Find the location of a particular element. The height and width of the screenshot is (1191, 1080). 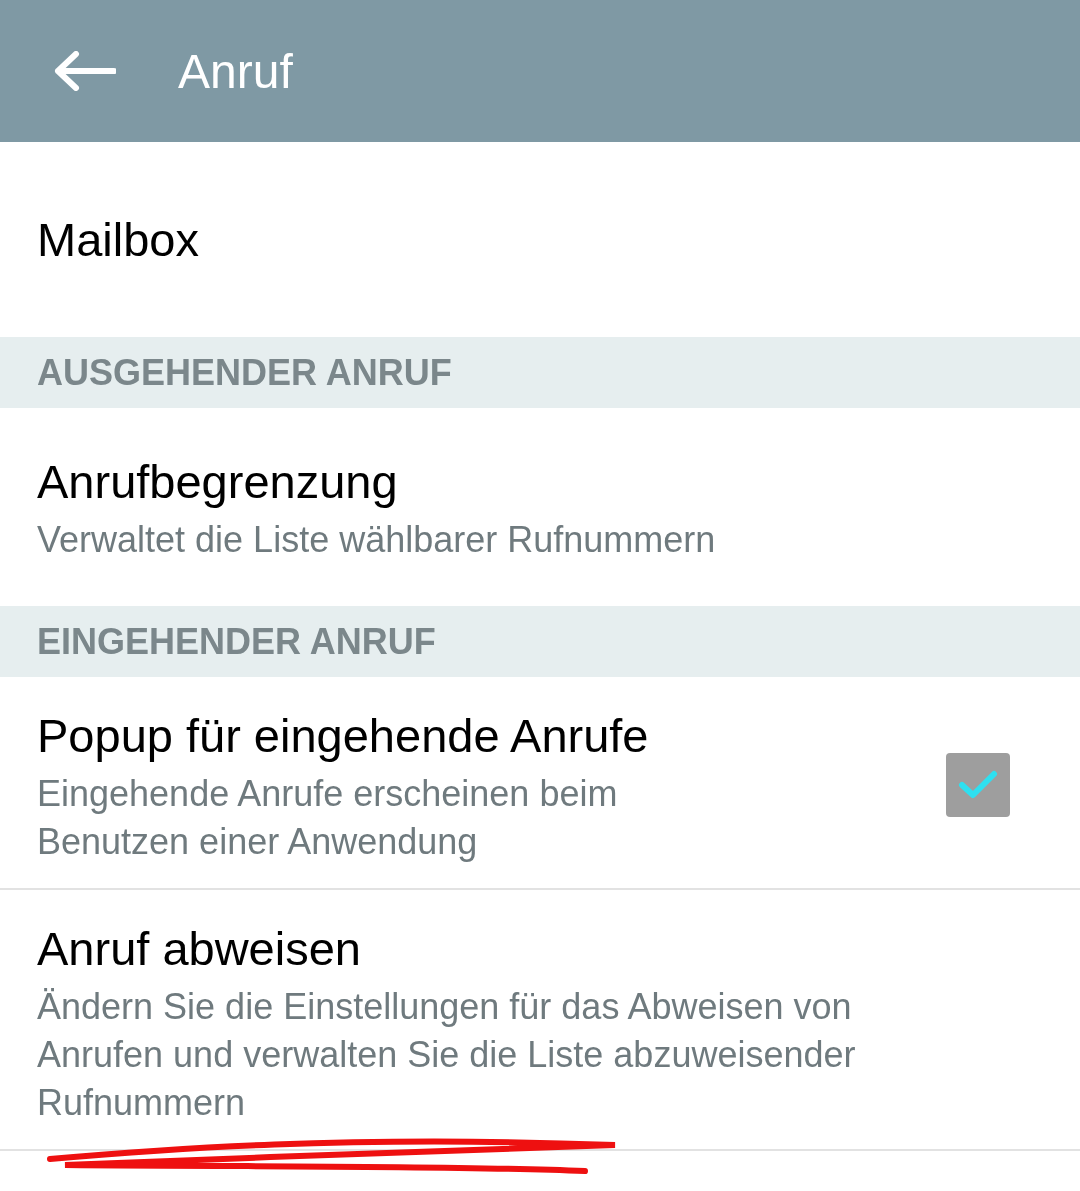

section-header: AUSGEHENDER ANRUF is located at coordinates (540, 372).